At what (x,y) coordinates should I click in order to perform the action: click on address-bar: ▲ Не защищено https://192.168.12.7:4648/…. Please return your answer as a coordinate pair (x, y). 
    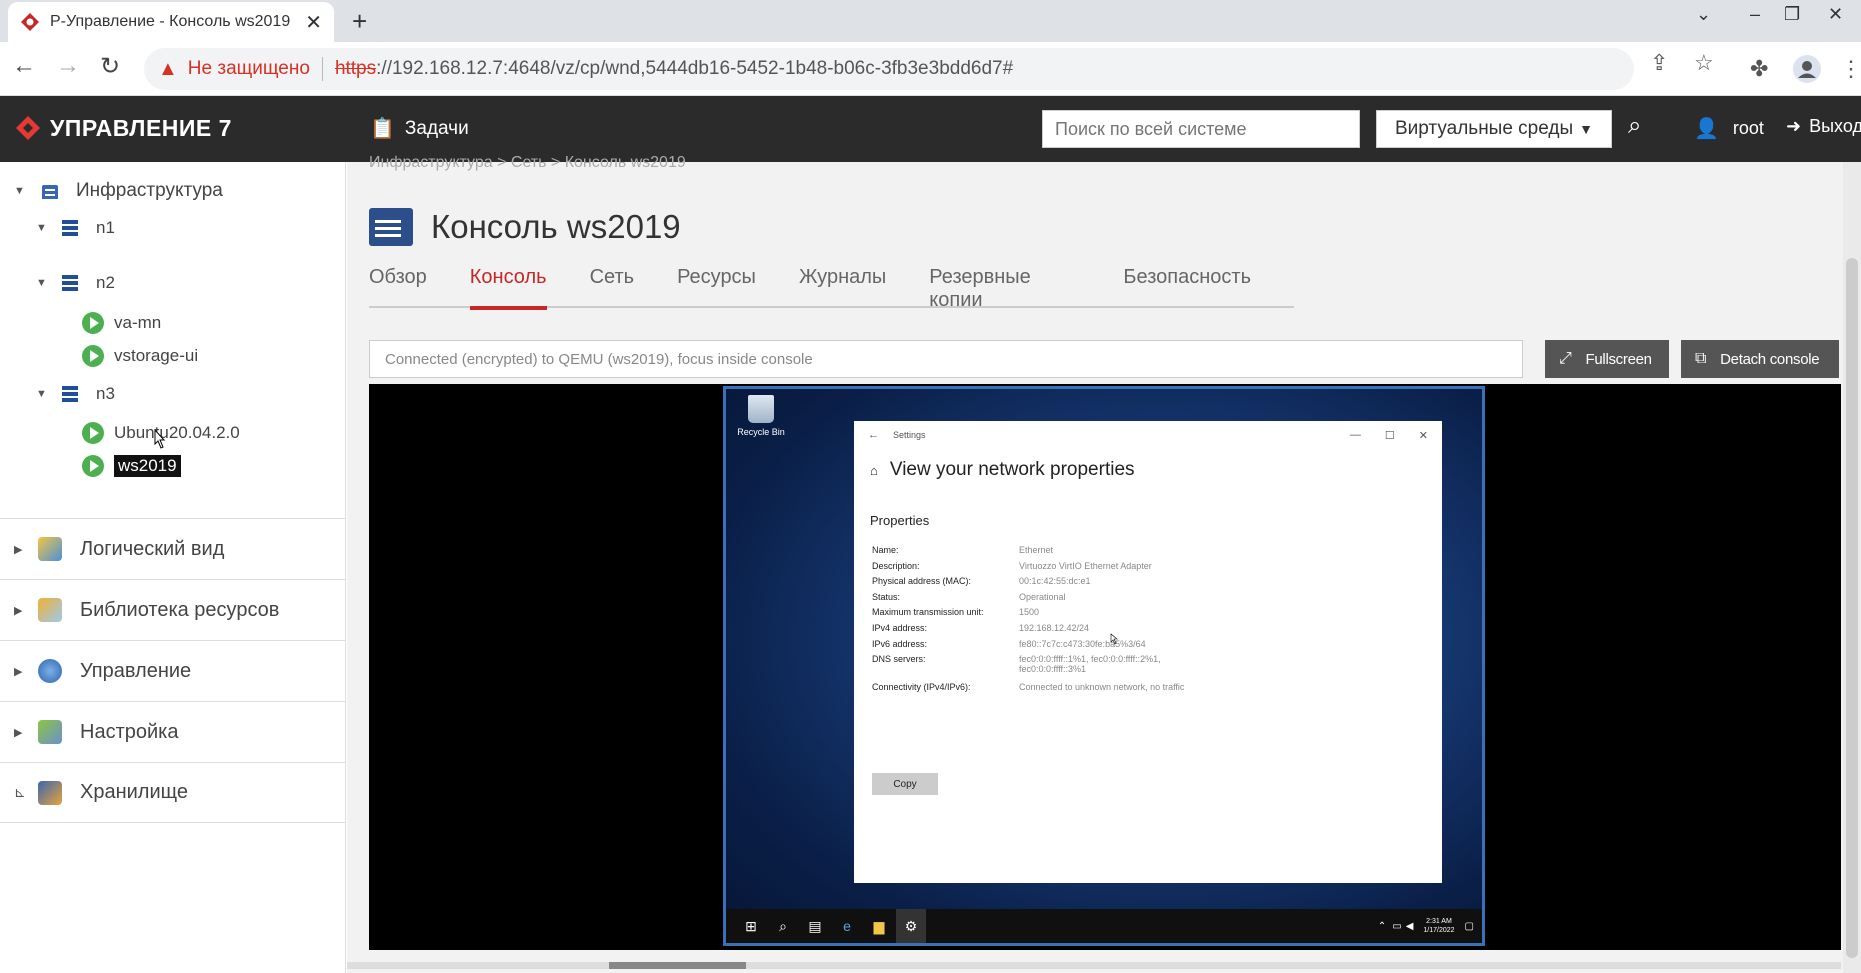
    Looking at the image, I should click on (889, 69).